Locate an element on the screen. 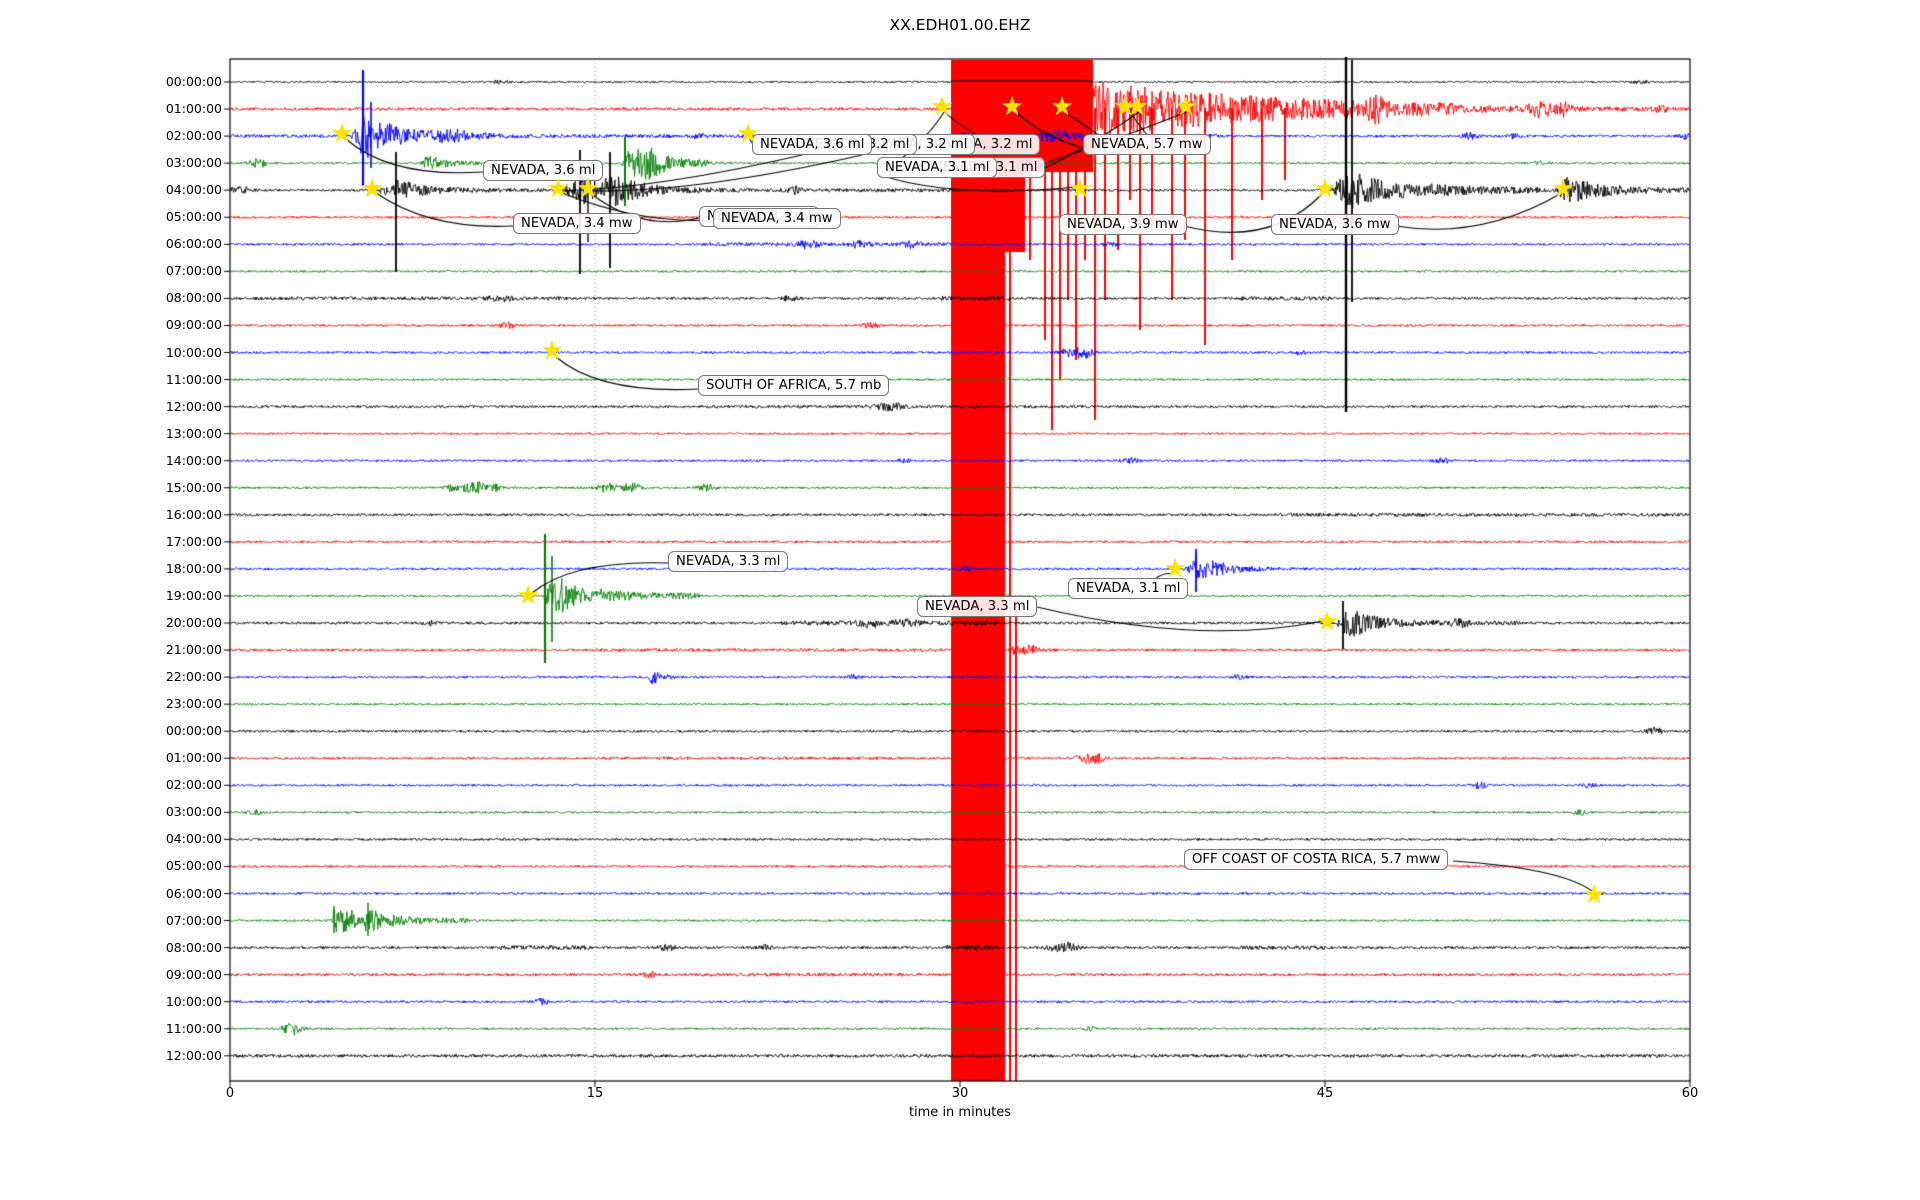 The width and height of the screenshot is (1920, 1200). event-label: SOUTH OF AFRICA, 5.7 mb is located at coordinates (794, 386).